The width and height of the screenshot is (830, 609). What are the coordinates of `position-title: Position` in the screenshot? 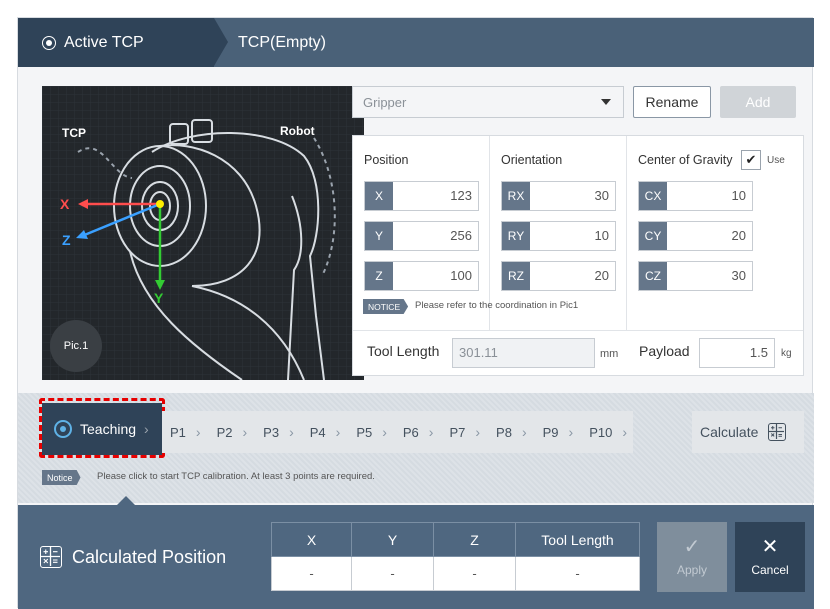 It's located at (386, 160).